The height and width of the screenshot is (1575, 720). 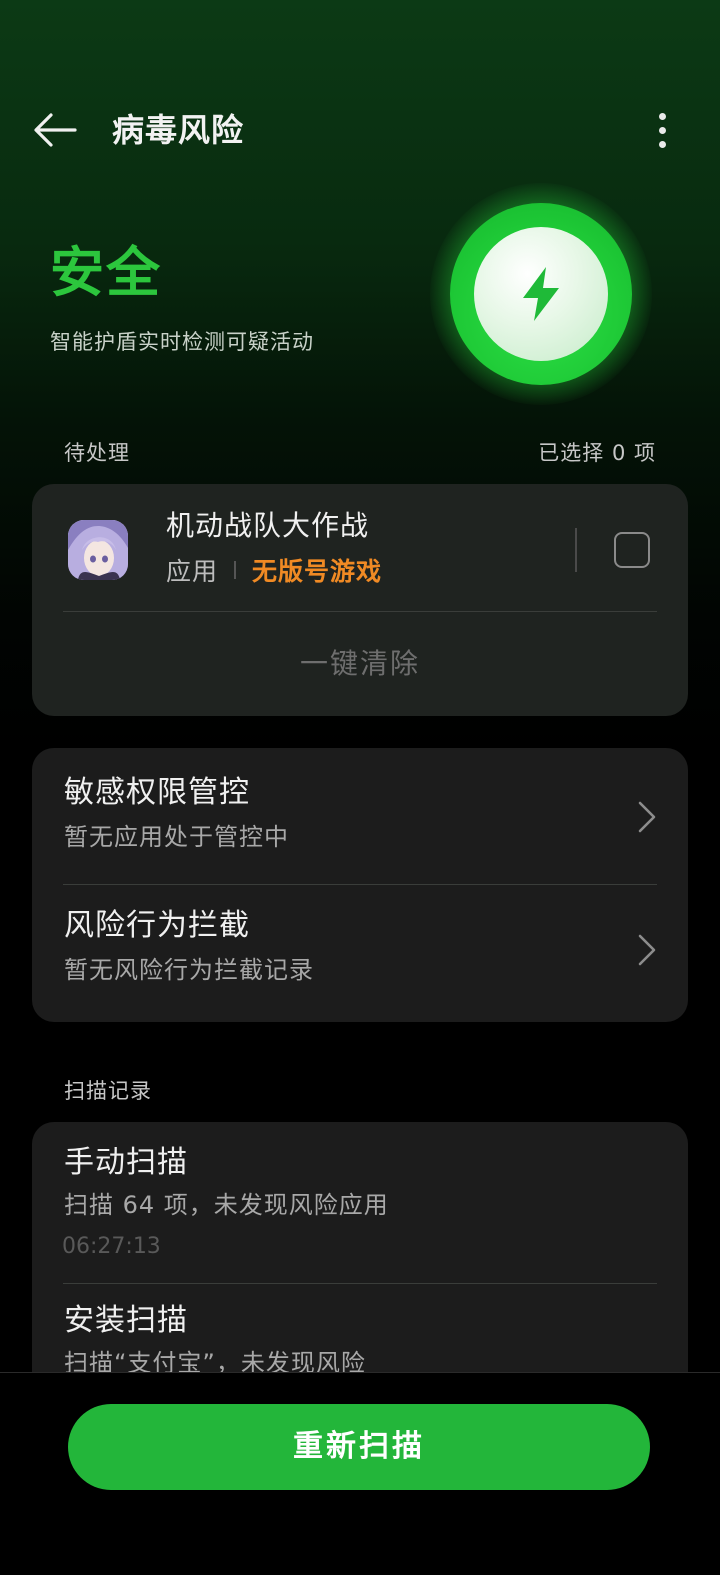 I want to click on scan-time: 06:27:13, so click(x=111, y=1246).